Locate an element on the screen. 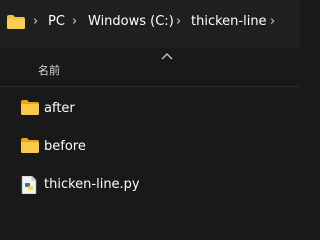 This screenshot has height=240, width=320. breadcrumb-item-pc: PC is located at coordinates (56, 22).